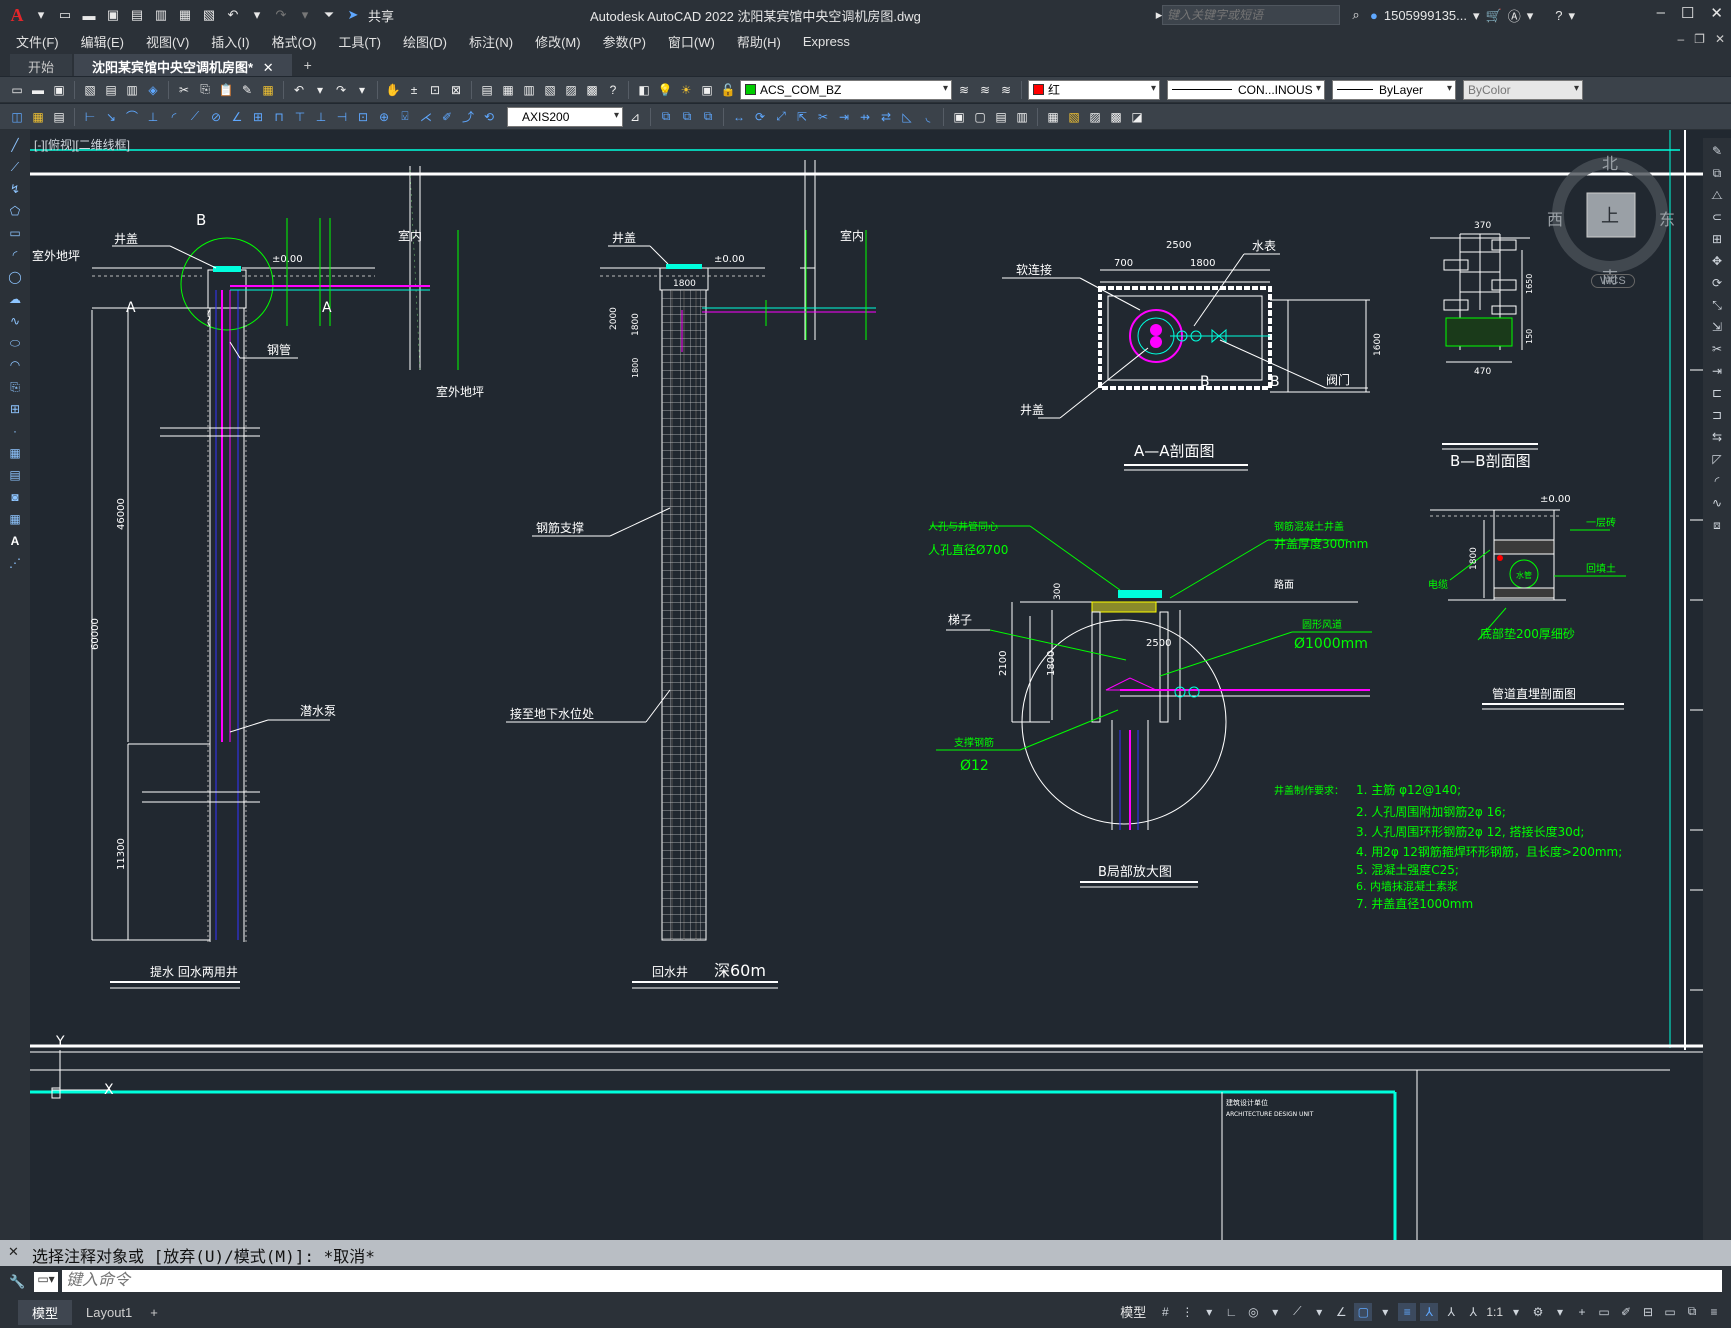 Image resolution: width=1731 pixels, height=1328 pixels. What do you see at coordinates (1667, 218) in the screenshot?
I see `viewcube-east: 东` at bounding box center [1667, 218].